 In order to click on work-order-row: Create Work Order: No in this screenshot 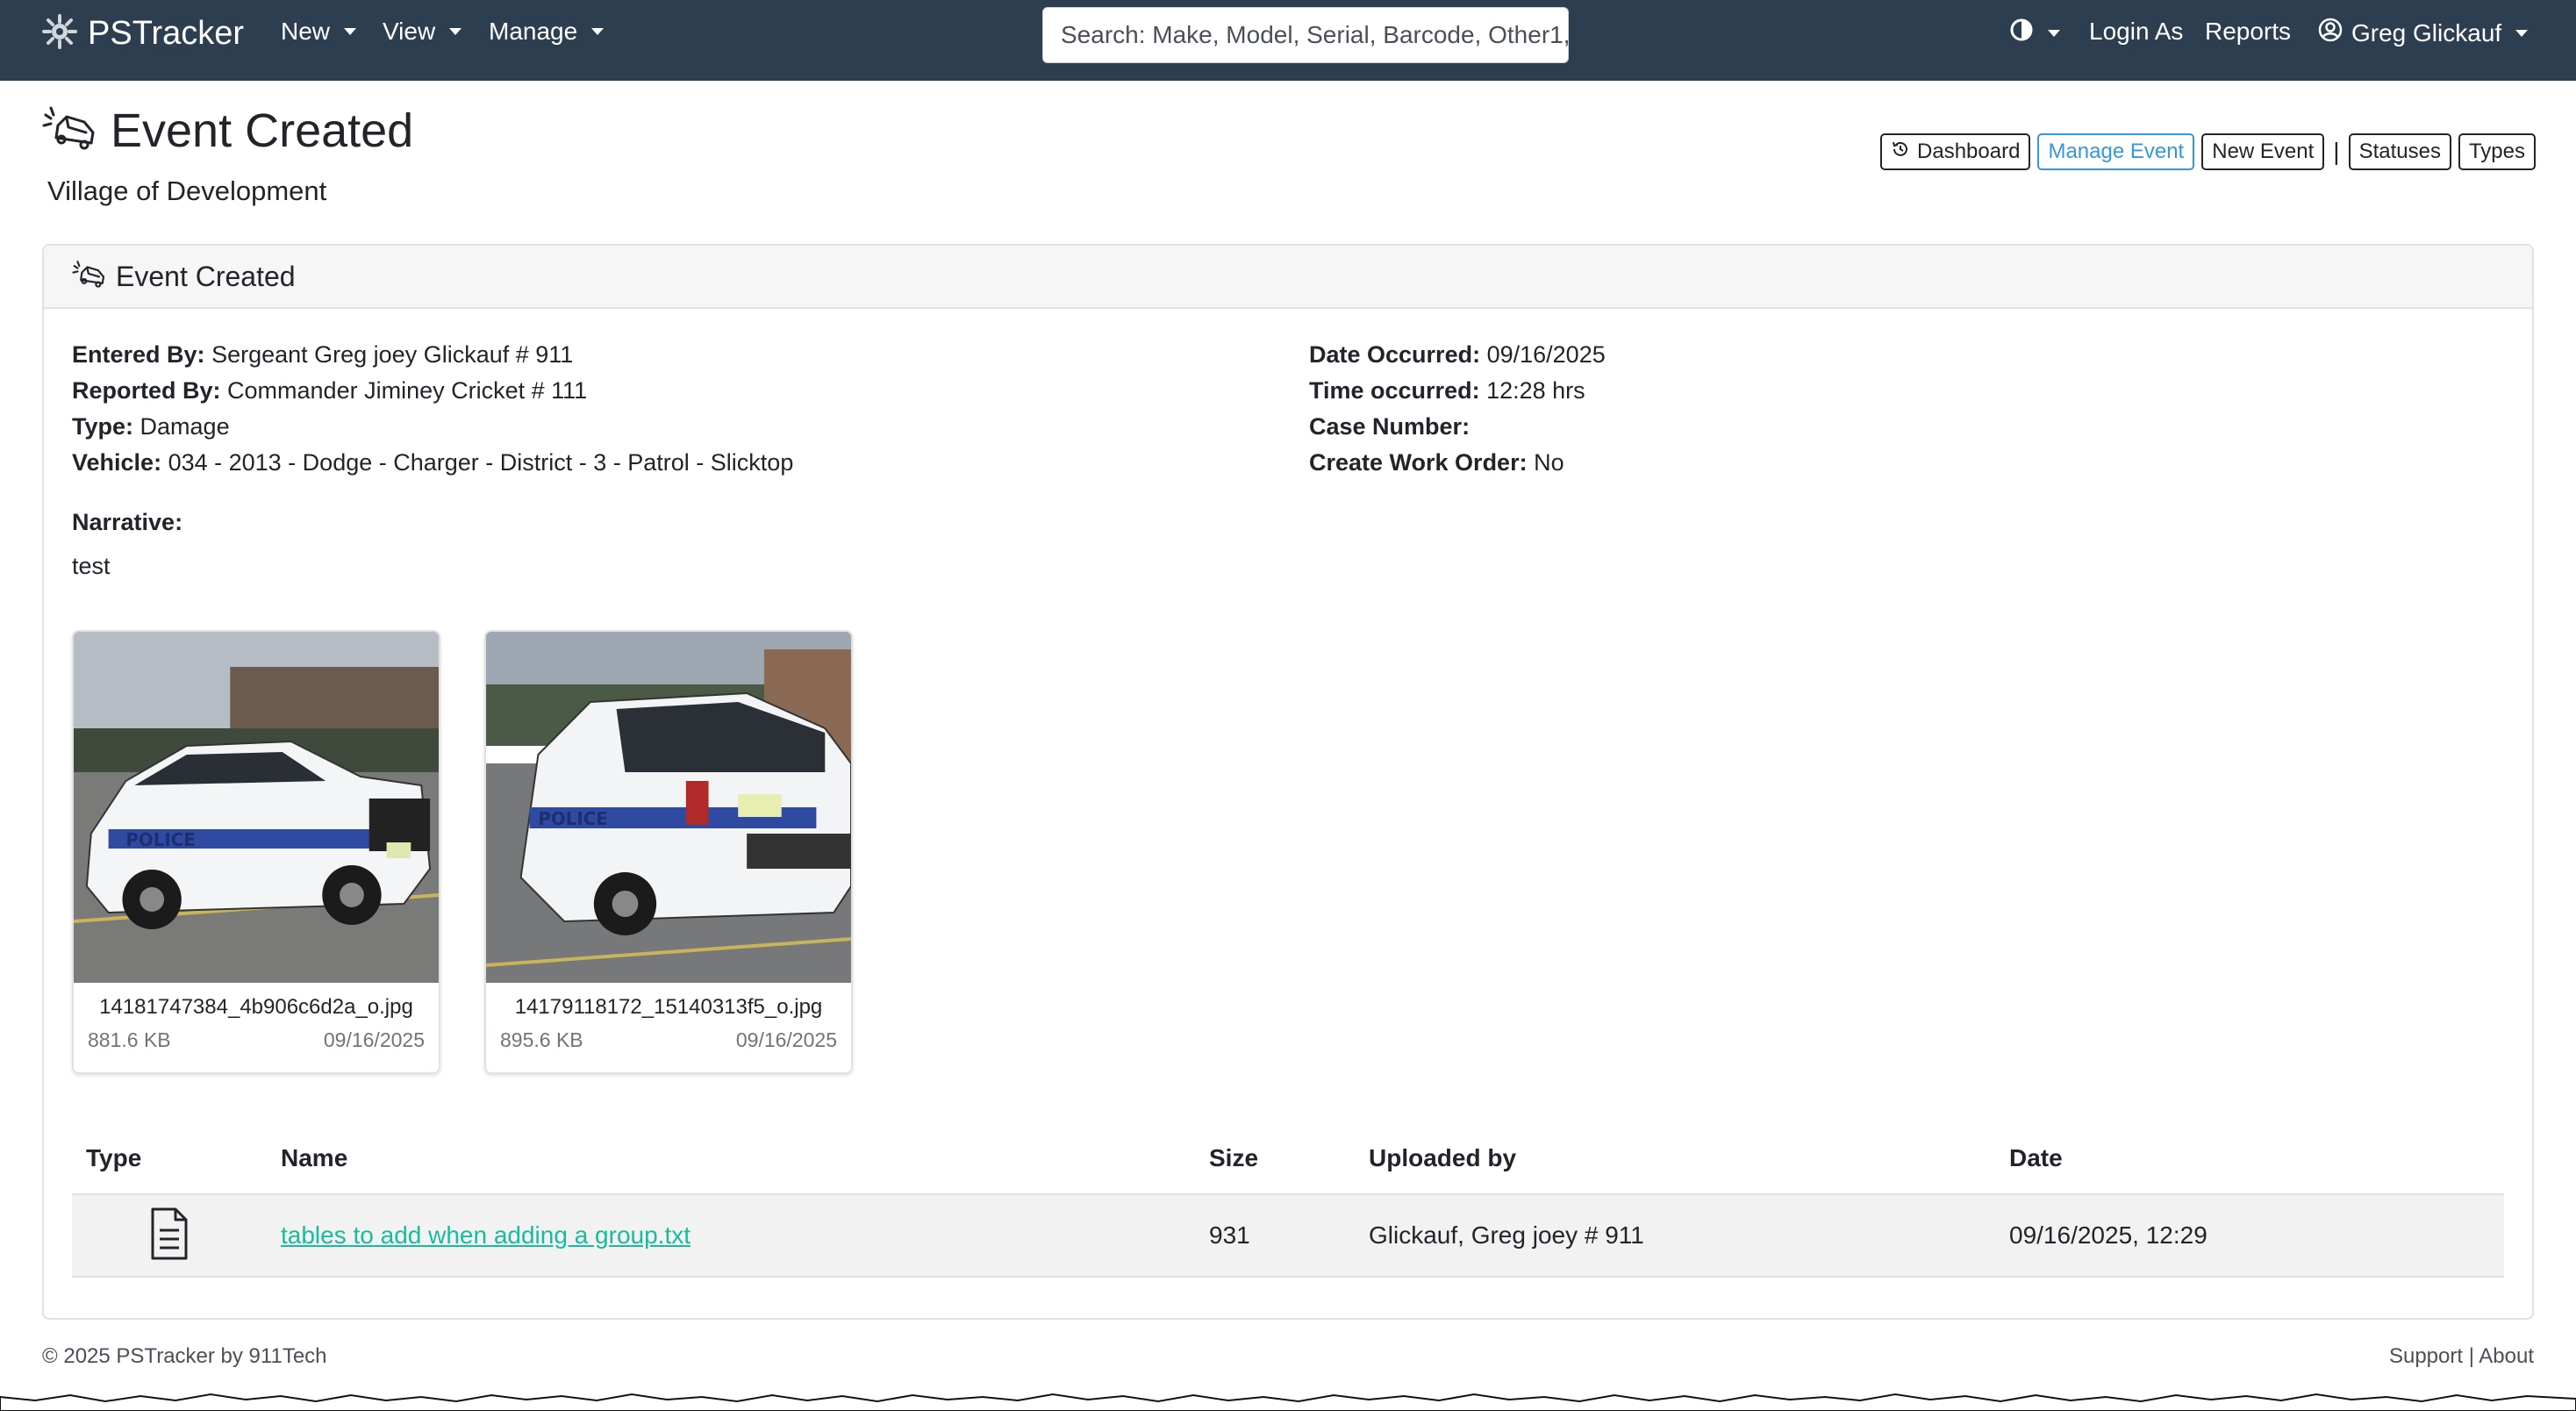, I will do `click(1457, 463)`.